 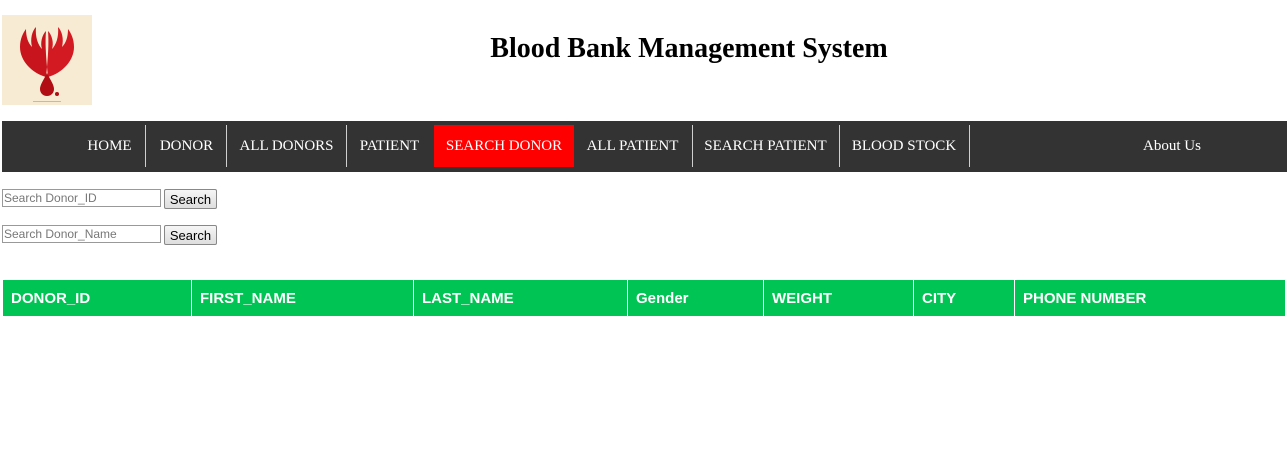 I want to click on donor-id-search-input, so click(x=81, y=198).